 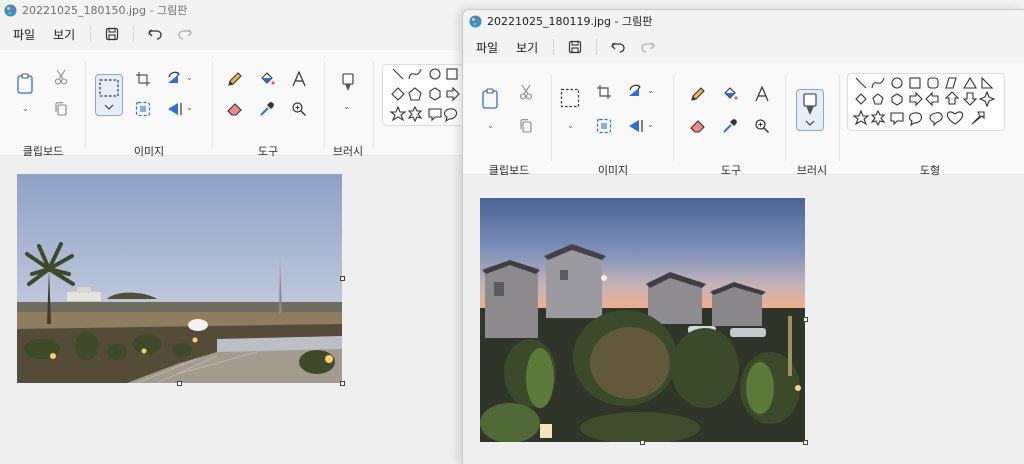 I want to click on selection-icon, so click(x=570, y=98).